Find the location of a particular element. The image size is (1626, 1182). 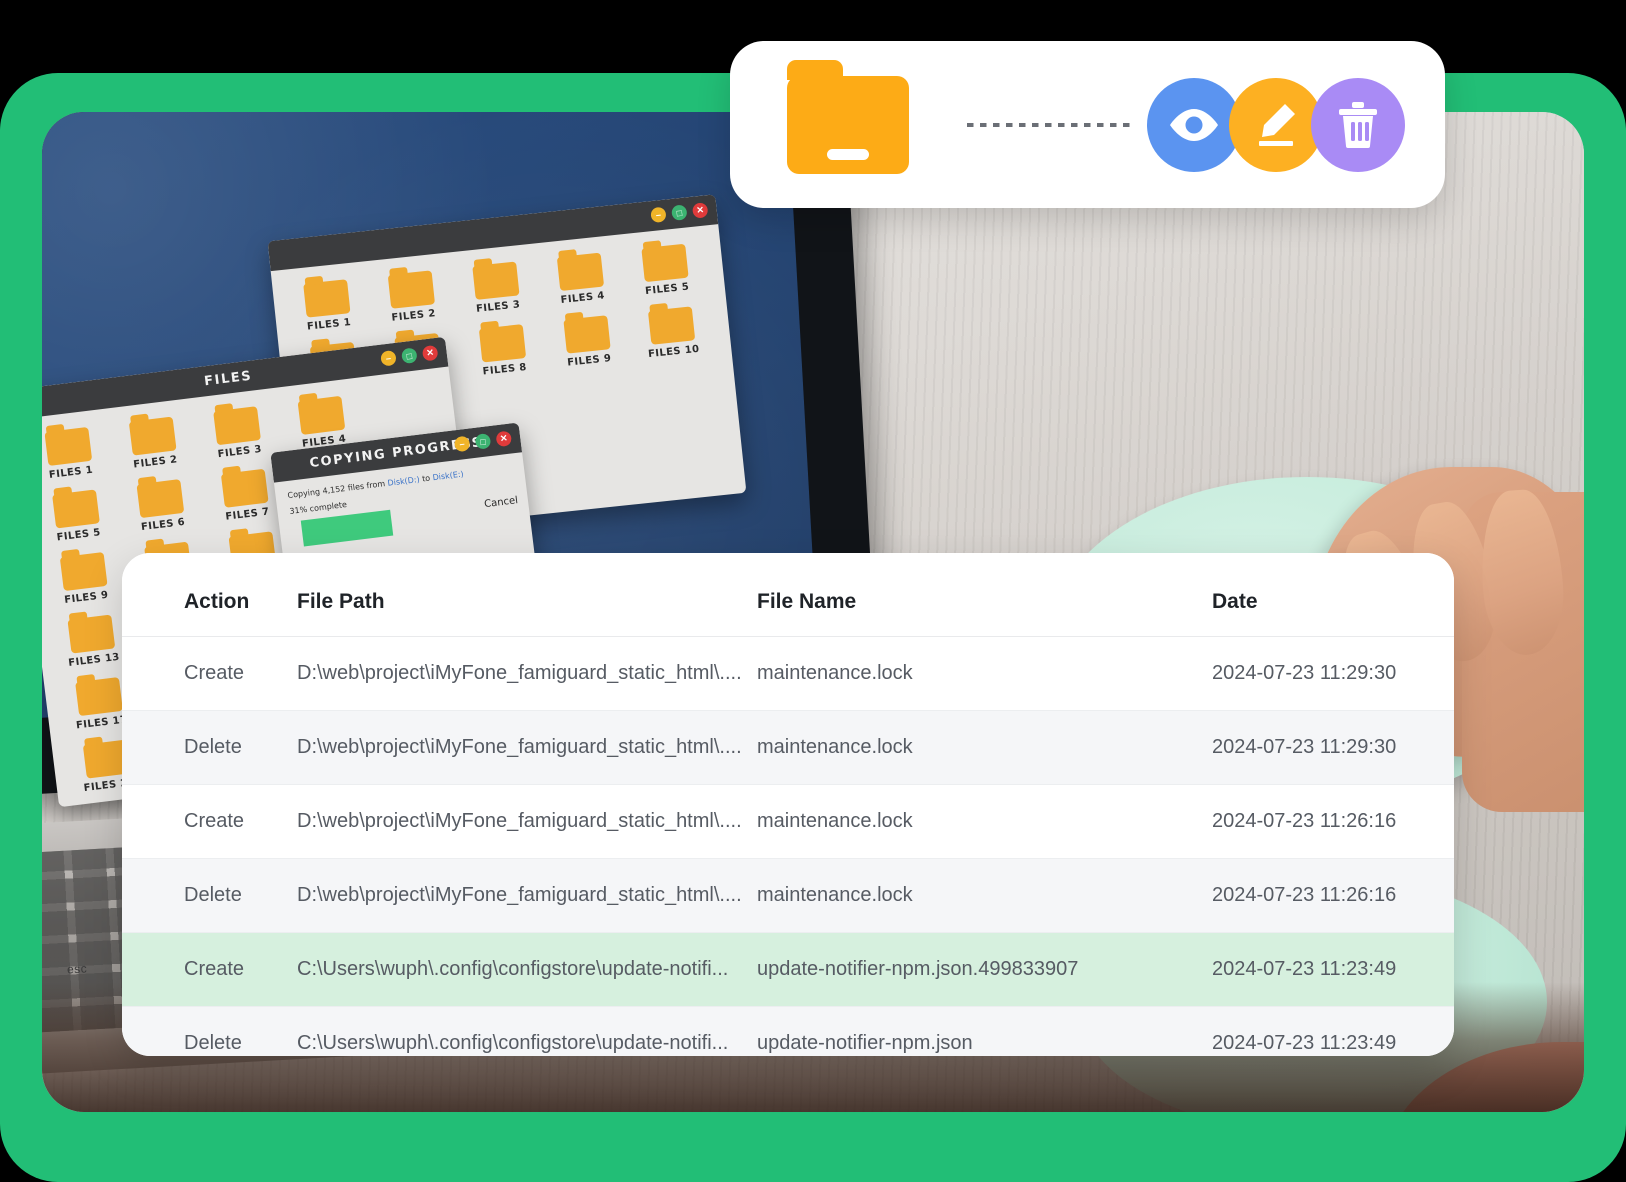

table-head: Action File Path File Name Date is located at coordinates (788, 595).